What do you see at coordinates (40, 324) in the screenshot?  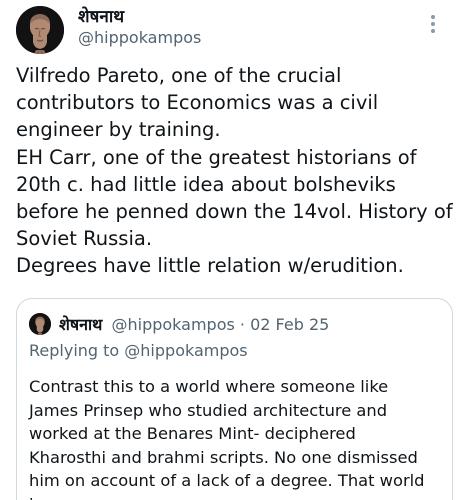 I see `quoted-author-avatar` at bounding box center [40, 324].